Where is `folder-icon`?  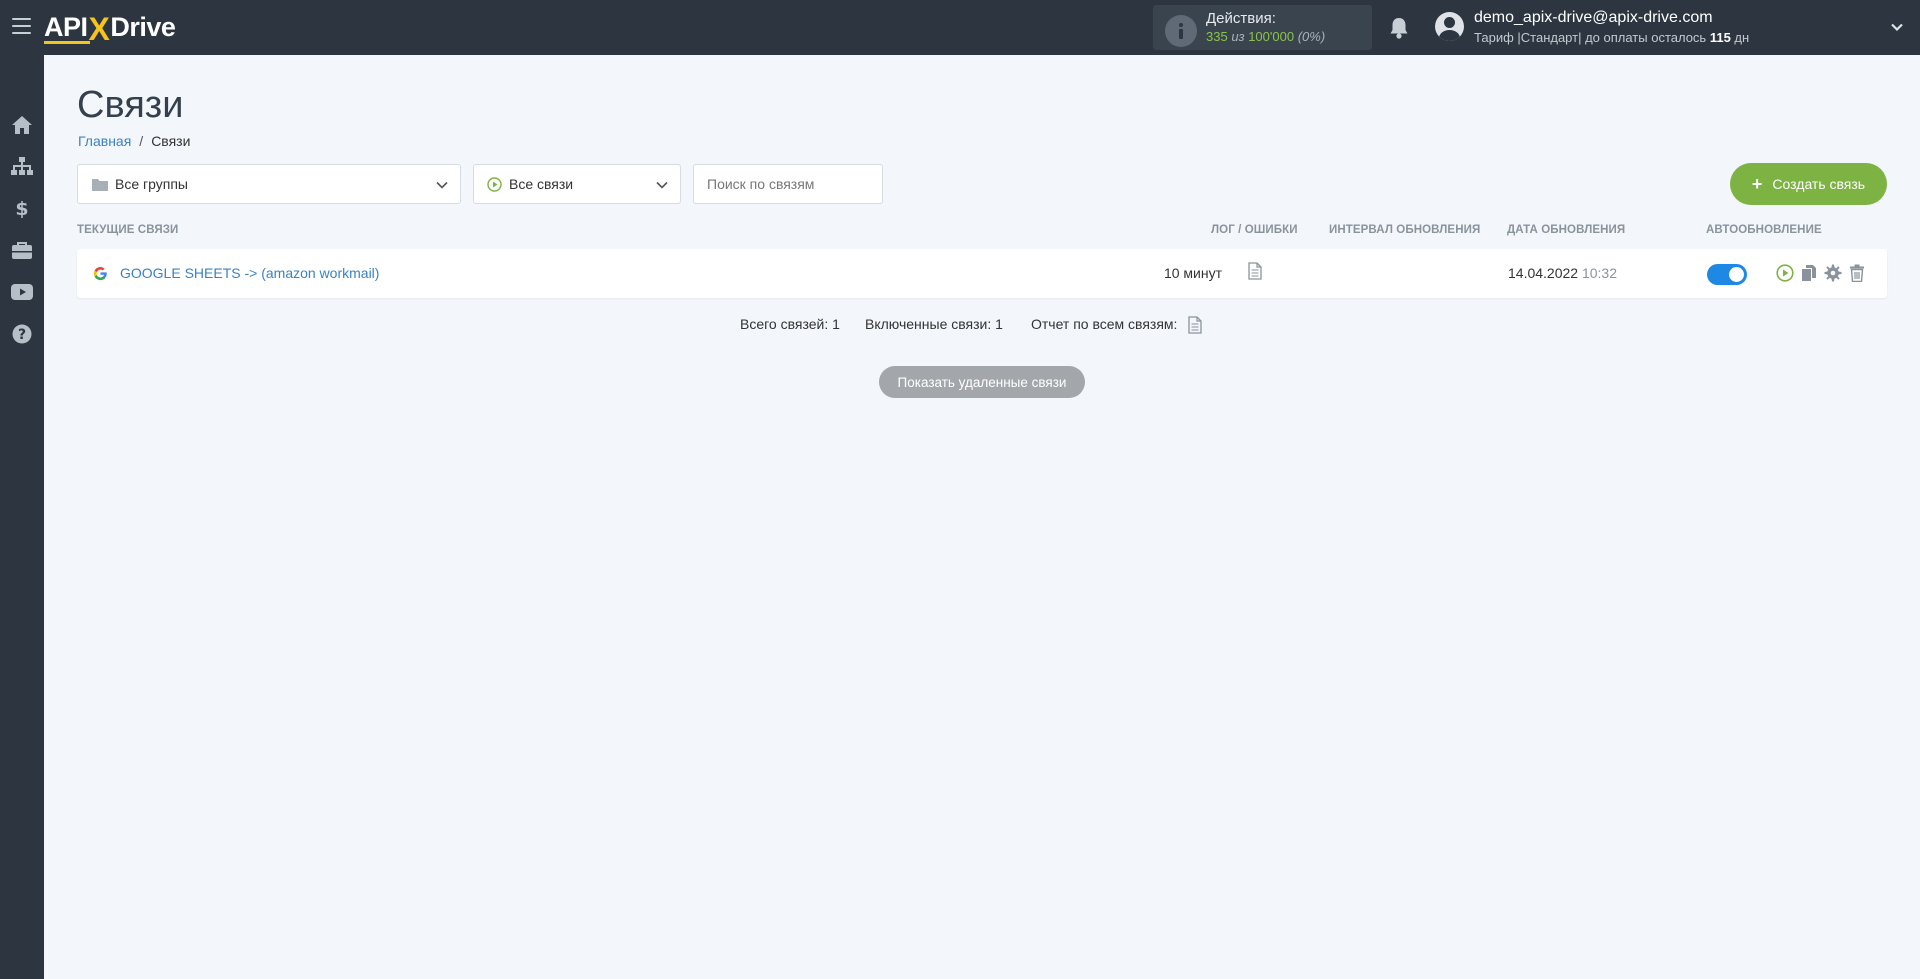 folder-icon is located at coordinates (100, 184).